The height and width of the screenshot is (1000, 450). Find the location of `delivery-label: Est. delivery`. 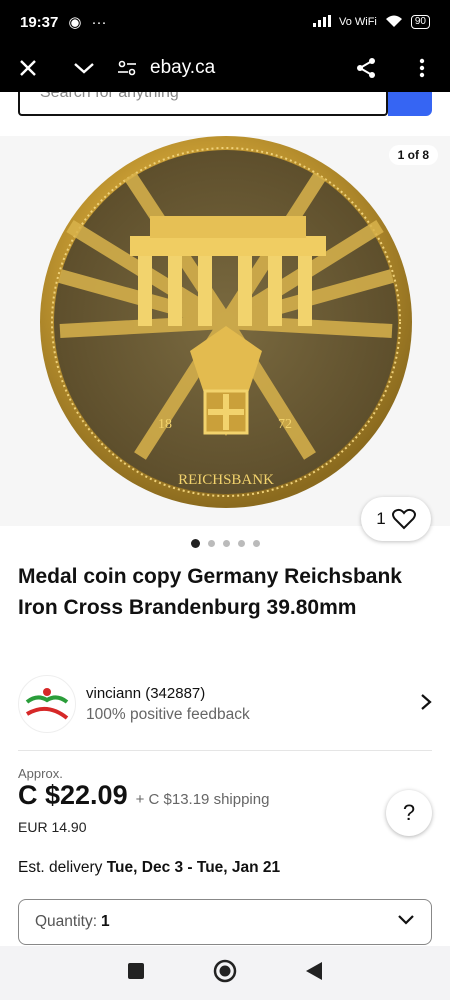

delivery-label: Est. delivery is located at coordinates (60, 867).